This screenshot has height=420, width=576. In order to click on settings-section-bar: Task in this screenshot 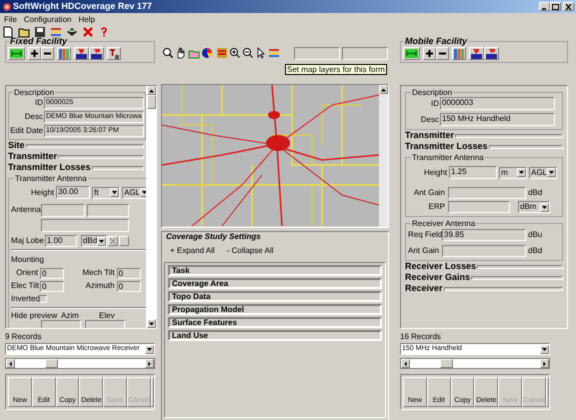, I will do `click(275, 270)`.